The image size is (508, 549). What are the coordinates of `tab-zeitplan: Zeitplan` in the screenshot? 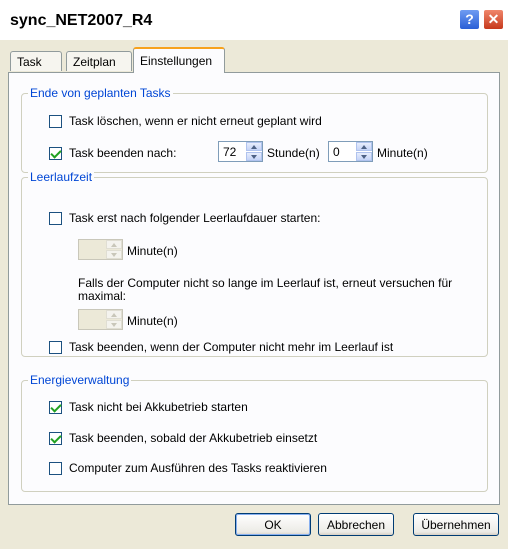 It's located at (99, 61).